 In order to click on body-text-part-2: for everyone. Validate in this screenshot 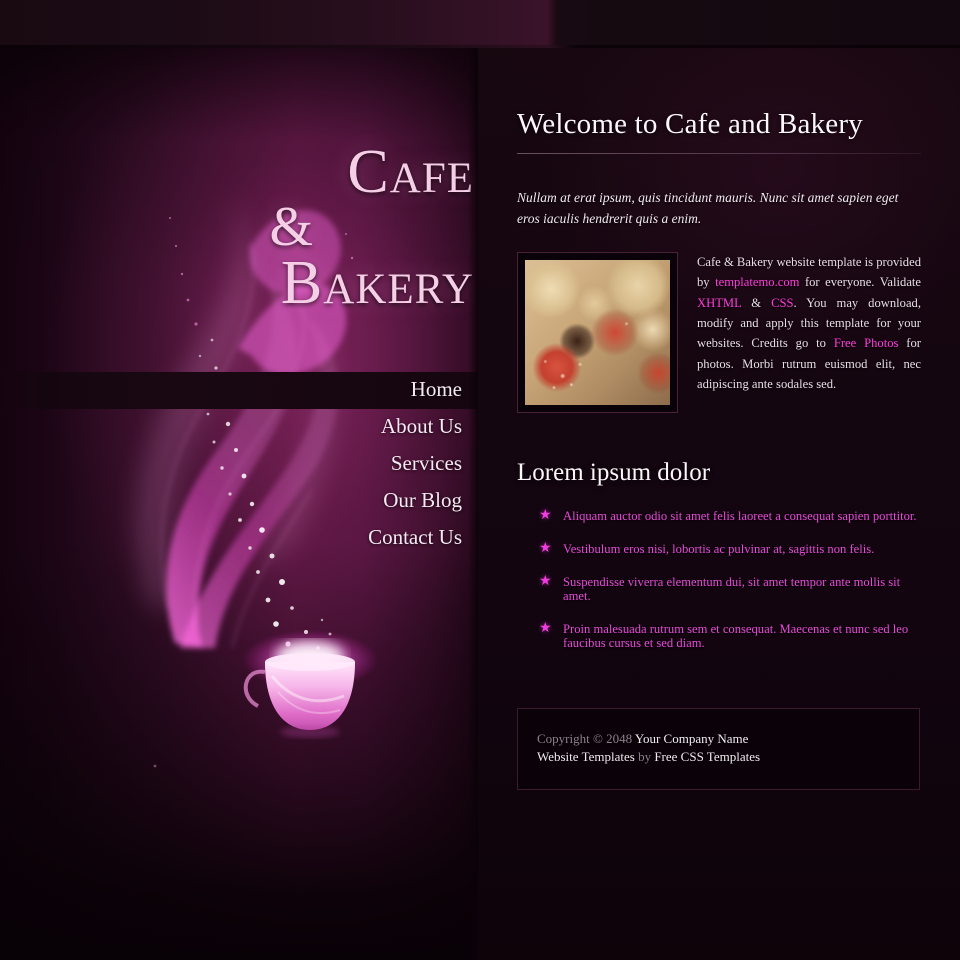, I will do `click(860, 282)`.